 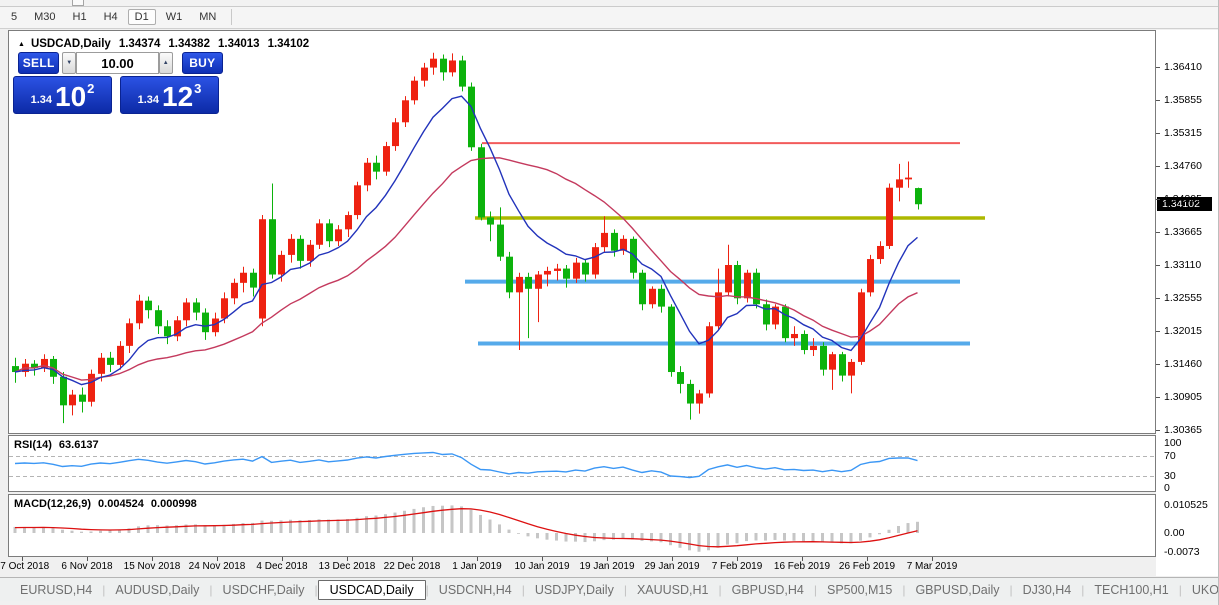 What do you see at coordinates (178, 96) in the screenshot?
I see `ask-price-pips: 12` at bounding box center [178, 96].